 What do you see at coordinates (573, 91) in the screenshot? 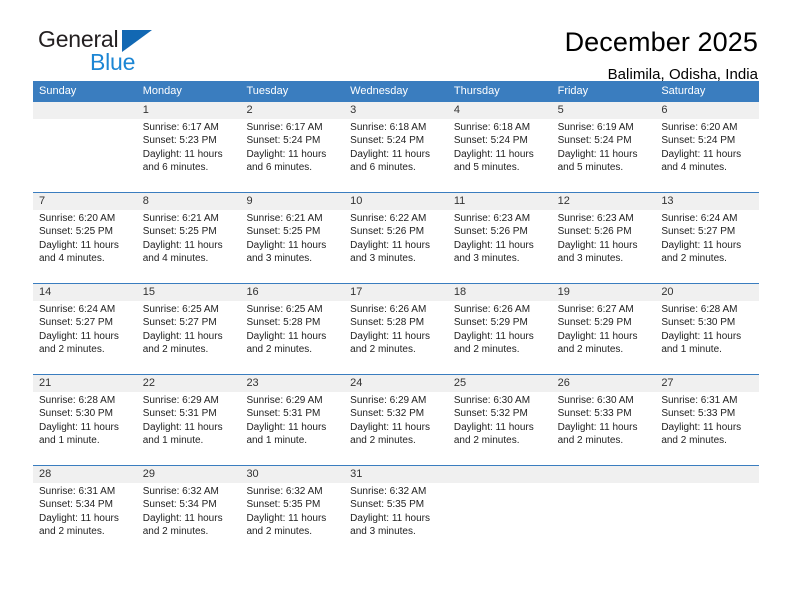
I see `weekday-header-friday: Friday` at bounding box center [573, 91].